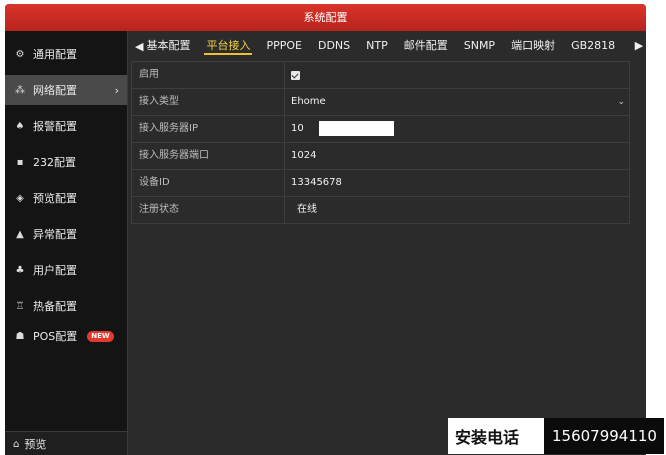  I want to click on network-icon: ⁂, so click(20, 90).